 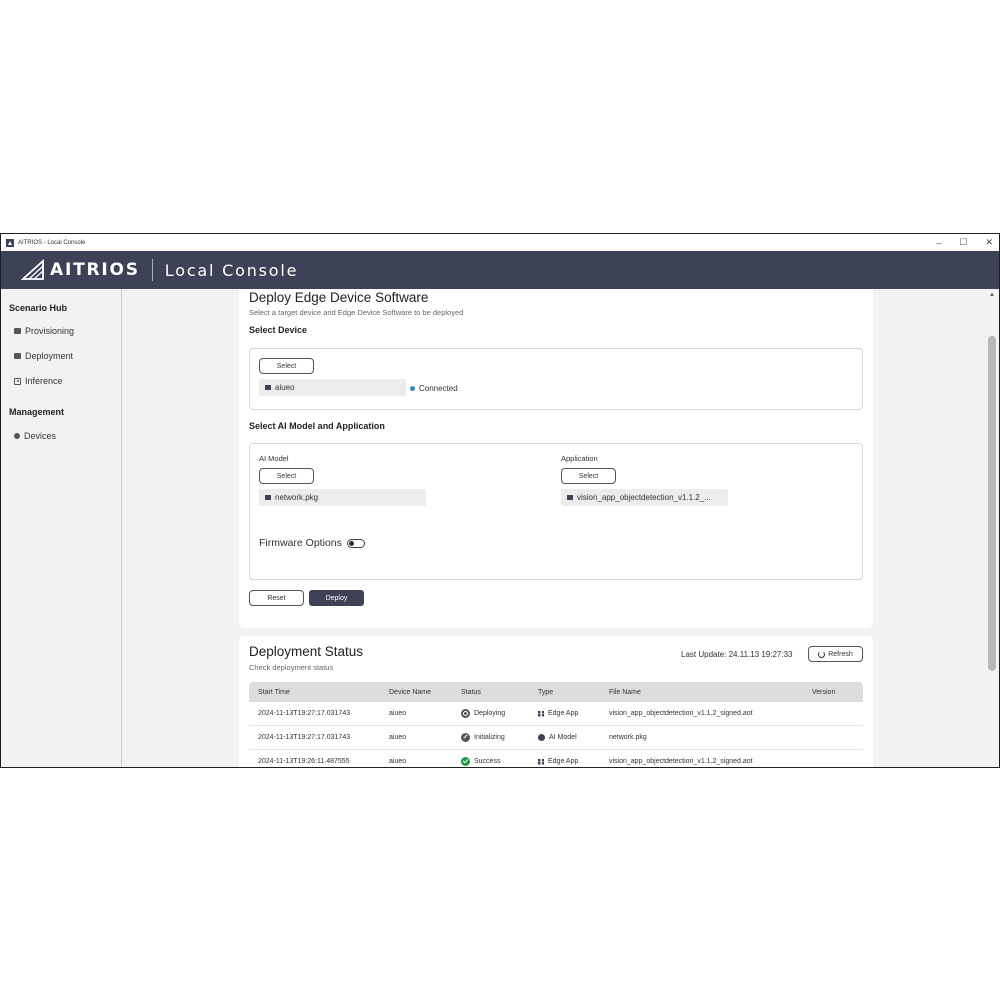 I want to click on ai-model-label: AI Model, so click(x=274, y=458).